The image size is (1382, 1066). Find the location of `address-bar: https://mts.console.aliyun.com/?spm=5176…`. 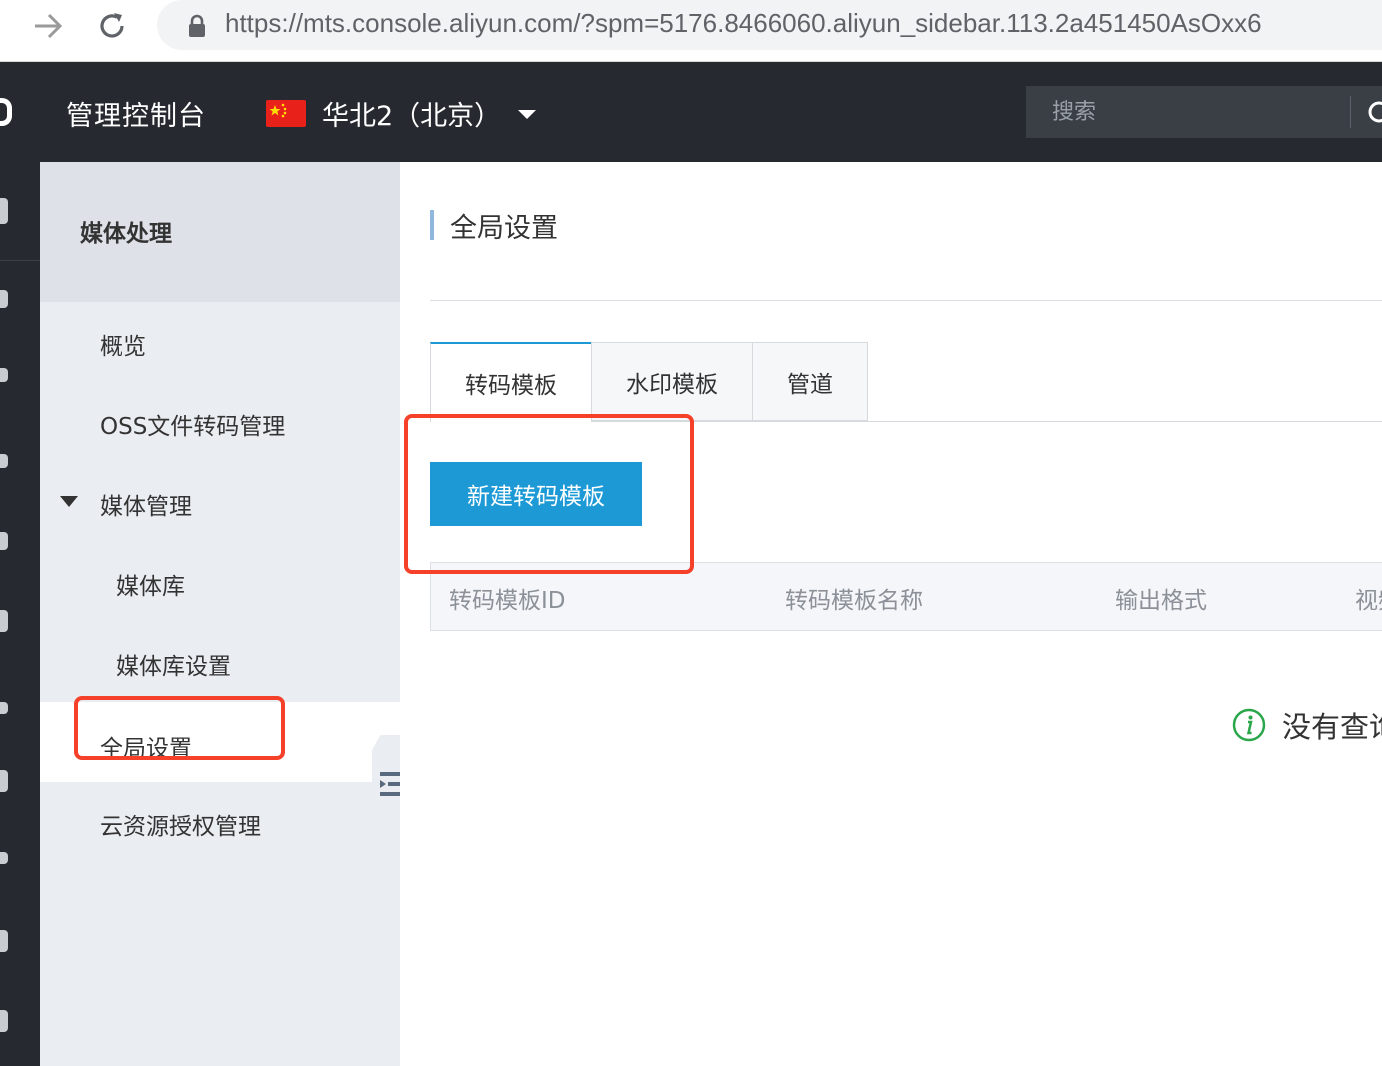

address-bar: https://mts.console.aliyun.com/?spm=5176… is located at coordinates (769, 25).